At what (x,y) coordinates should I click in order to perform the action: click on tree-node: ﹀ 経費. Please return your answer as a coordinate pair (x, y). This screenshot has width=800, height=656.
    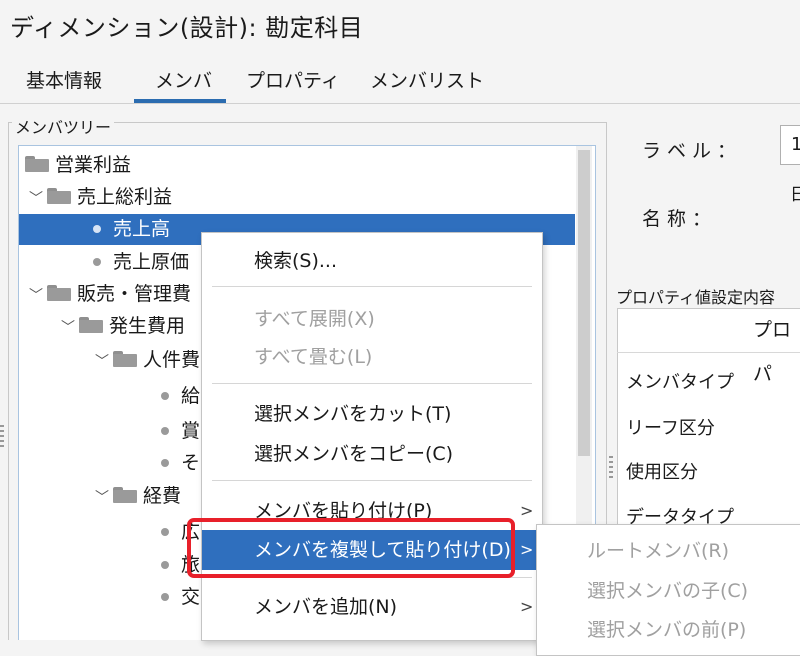
    Looking at the image, I should click on (136, 496).